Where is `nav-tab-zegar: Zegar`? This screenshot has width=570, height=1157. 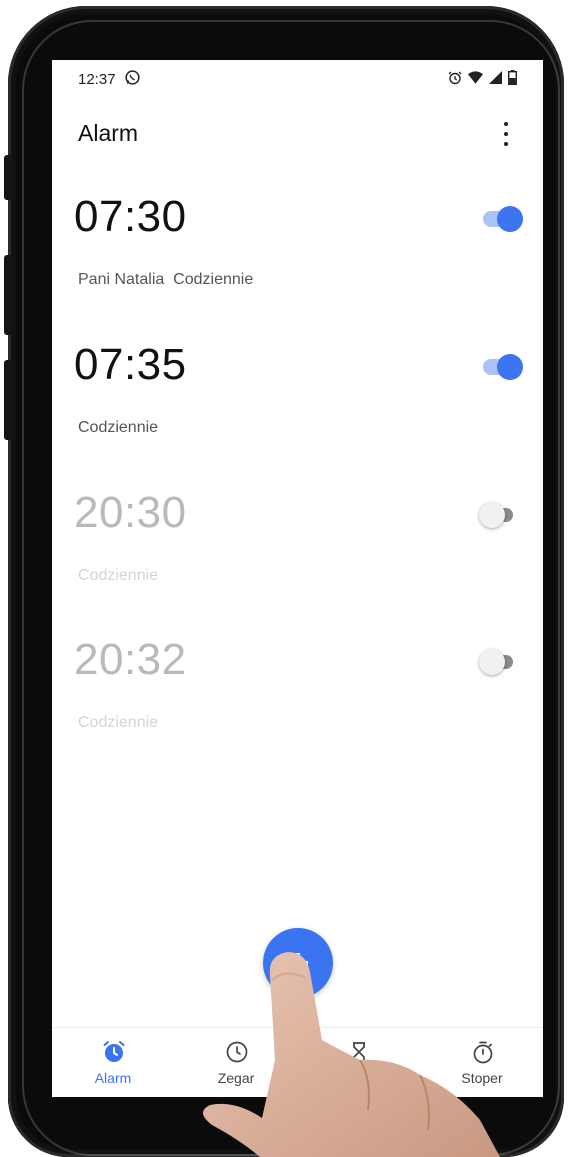
nav-tab-zegar: Zegar is located at coordinates (236, 1062).